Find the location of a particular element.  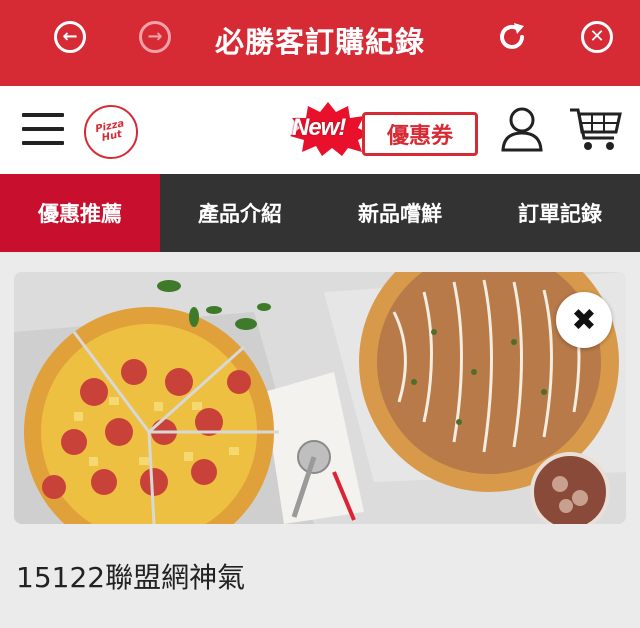

coupon-label: 優惠券 is located at coordinates (420, 134).